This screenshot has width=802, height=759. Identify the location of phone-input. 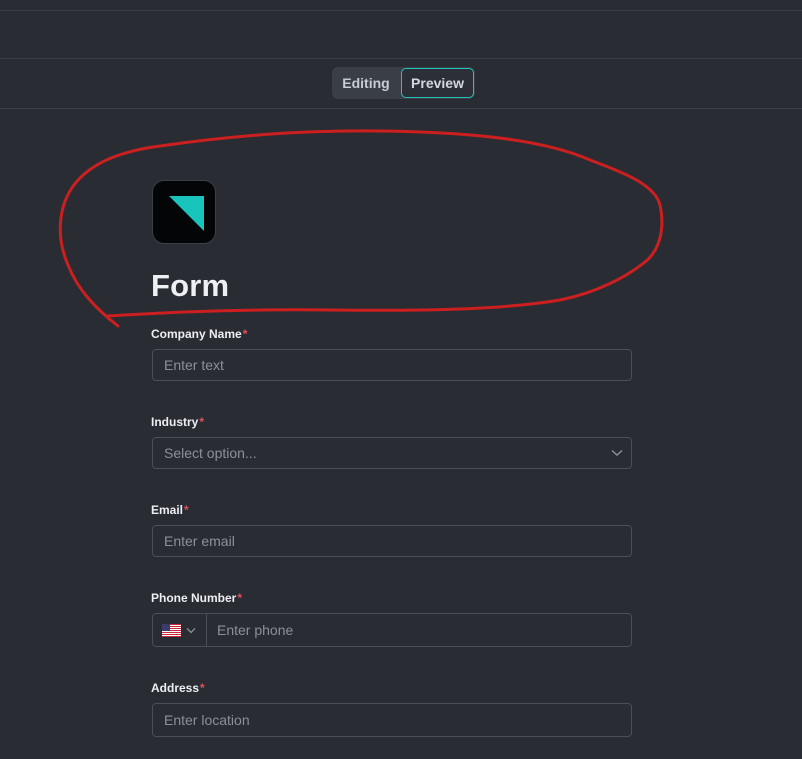
(418, 630).